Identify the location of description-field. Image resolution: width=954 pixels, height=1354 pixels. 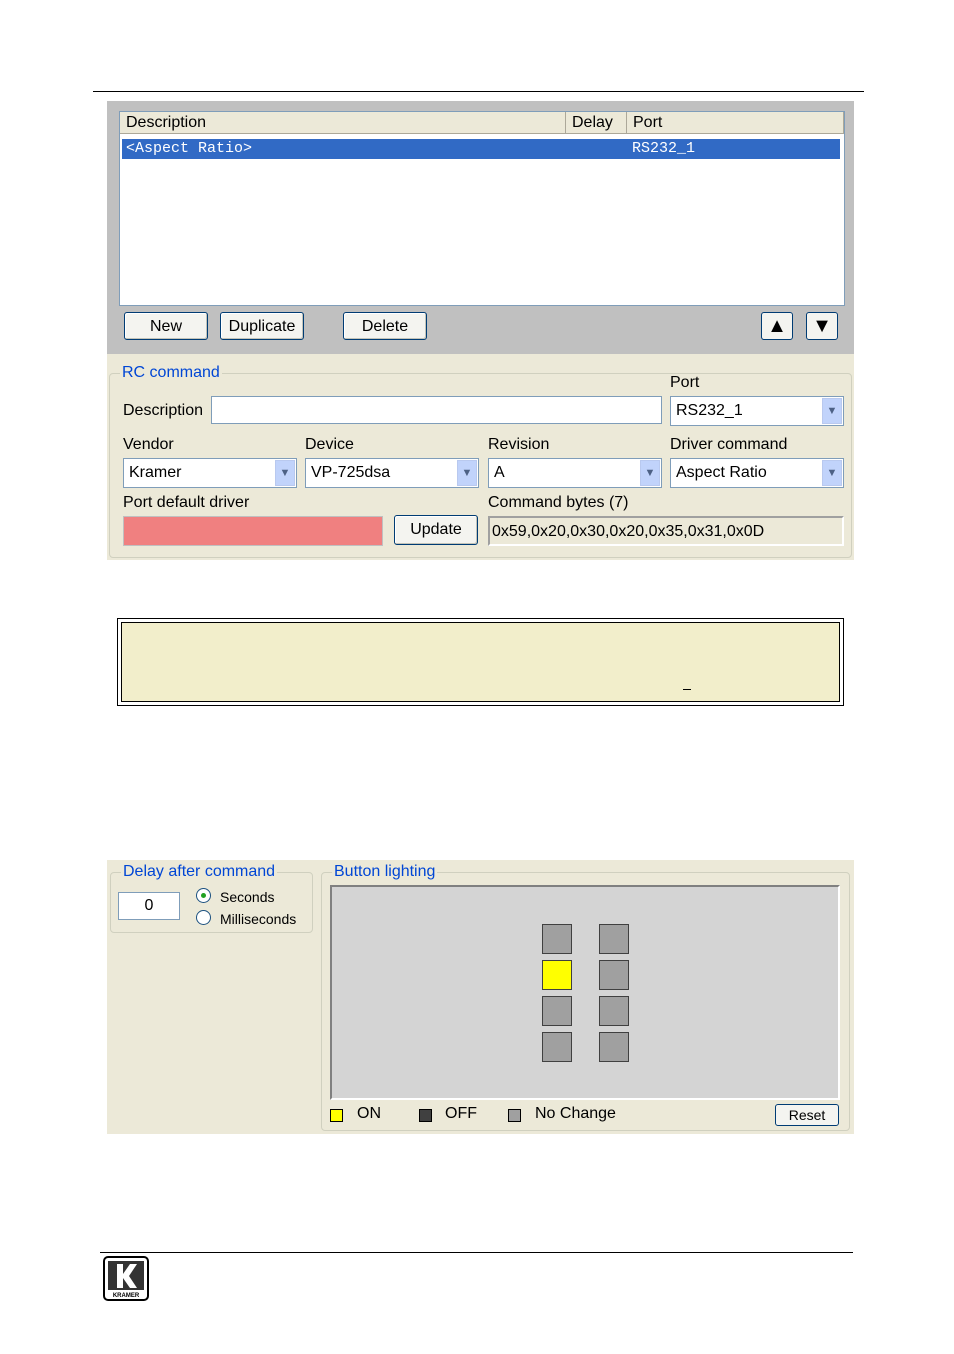
(436, 410).